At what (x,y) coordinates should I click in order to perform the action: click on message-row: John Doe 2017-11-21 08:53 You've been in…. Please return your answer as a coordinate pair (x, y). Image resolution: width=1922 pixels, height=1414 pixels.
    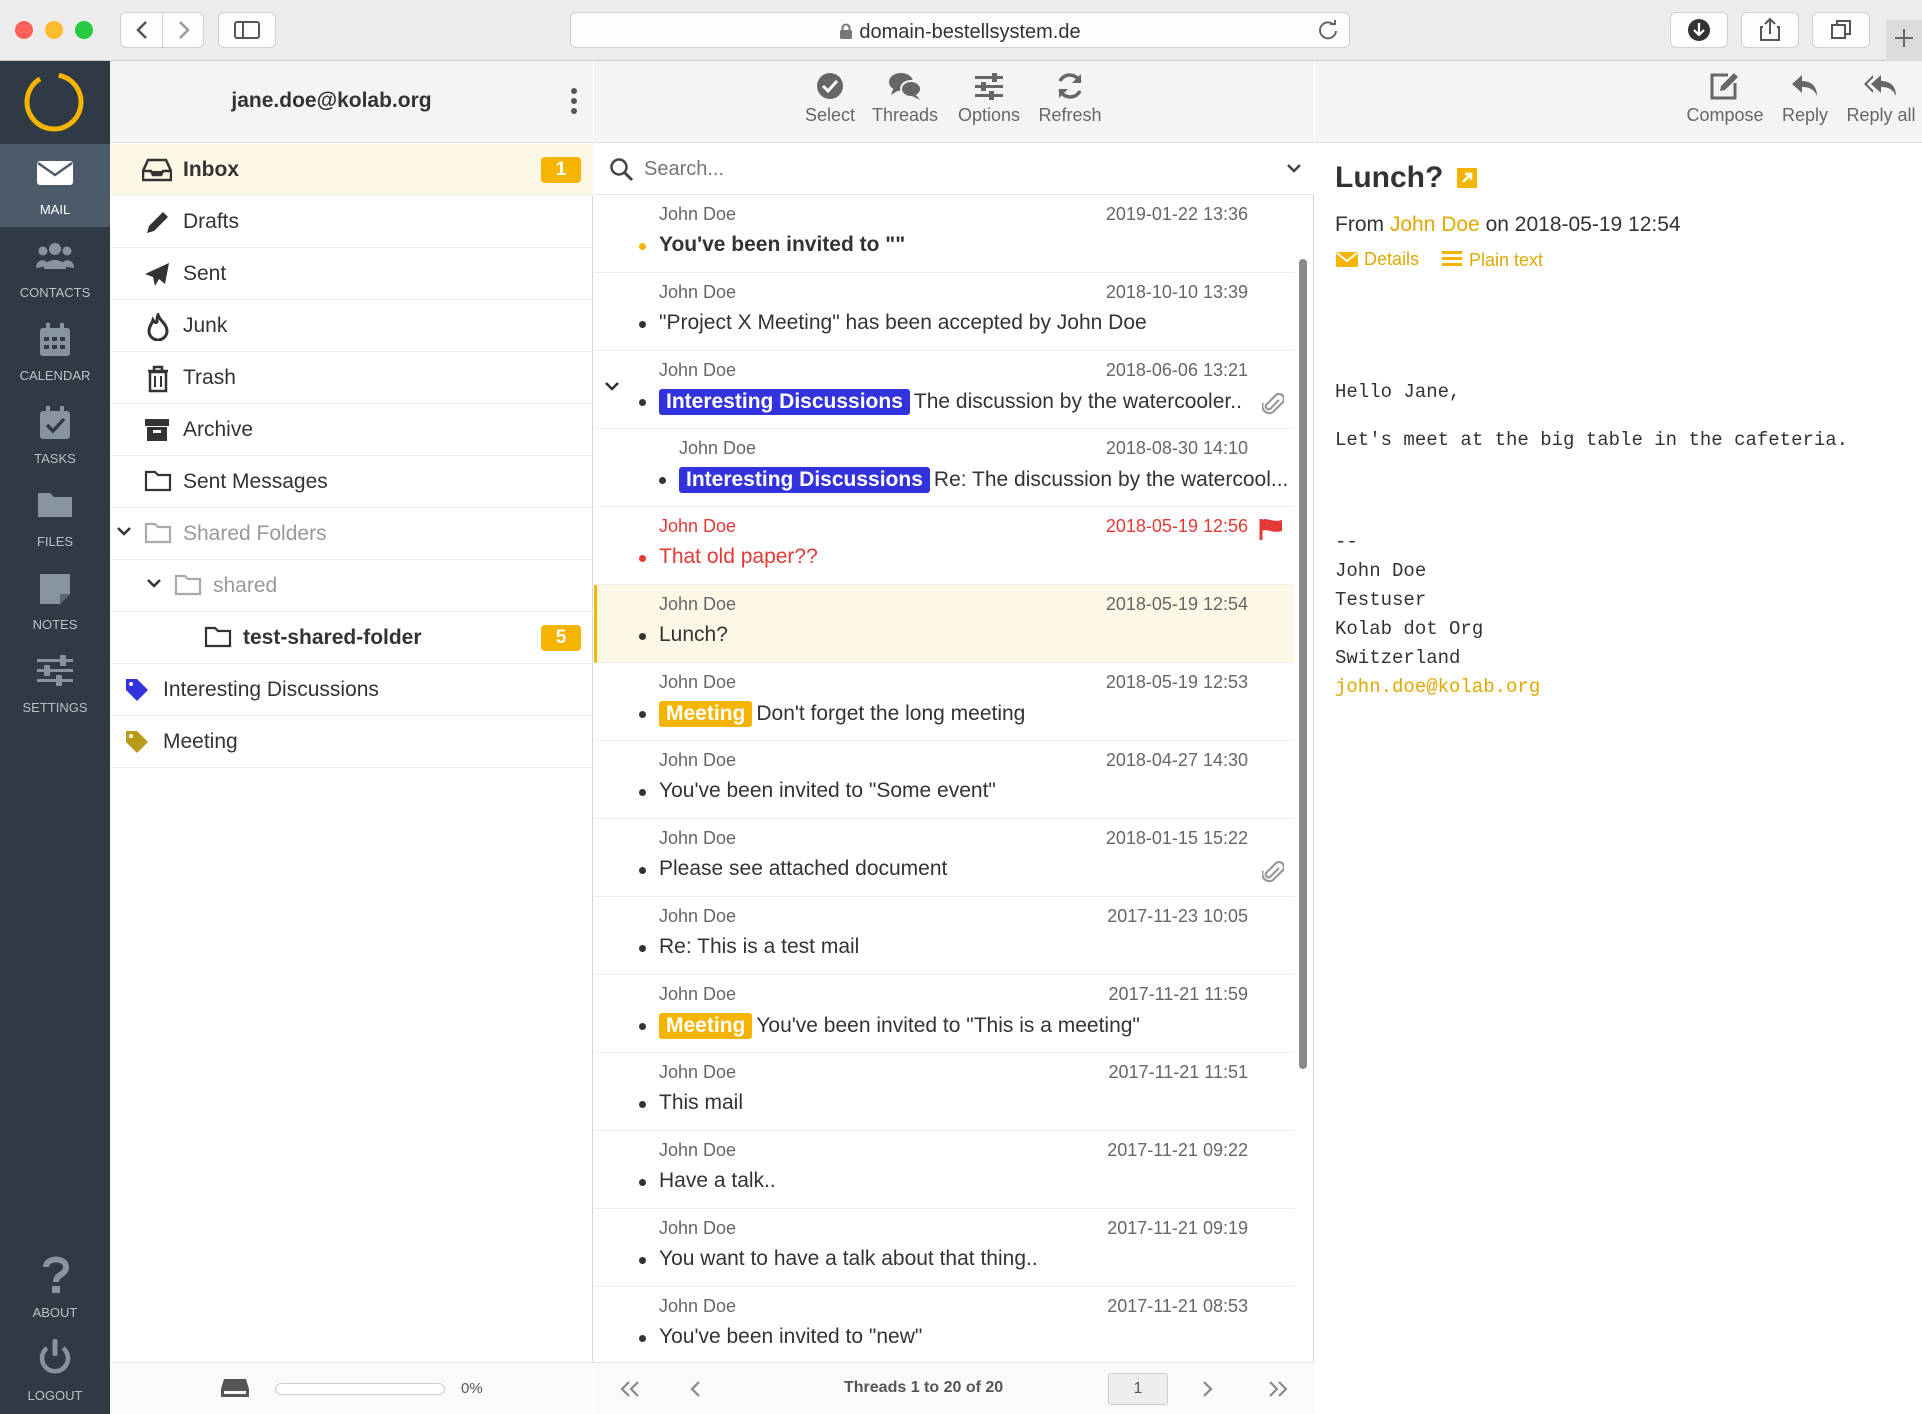
    Looking at the image, I should click on (944, 1323).